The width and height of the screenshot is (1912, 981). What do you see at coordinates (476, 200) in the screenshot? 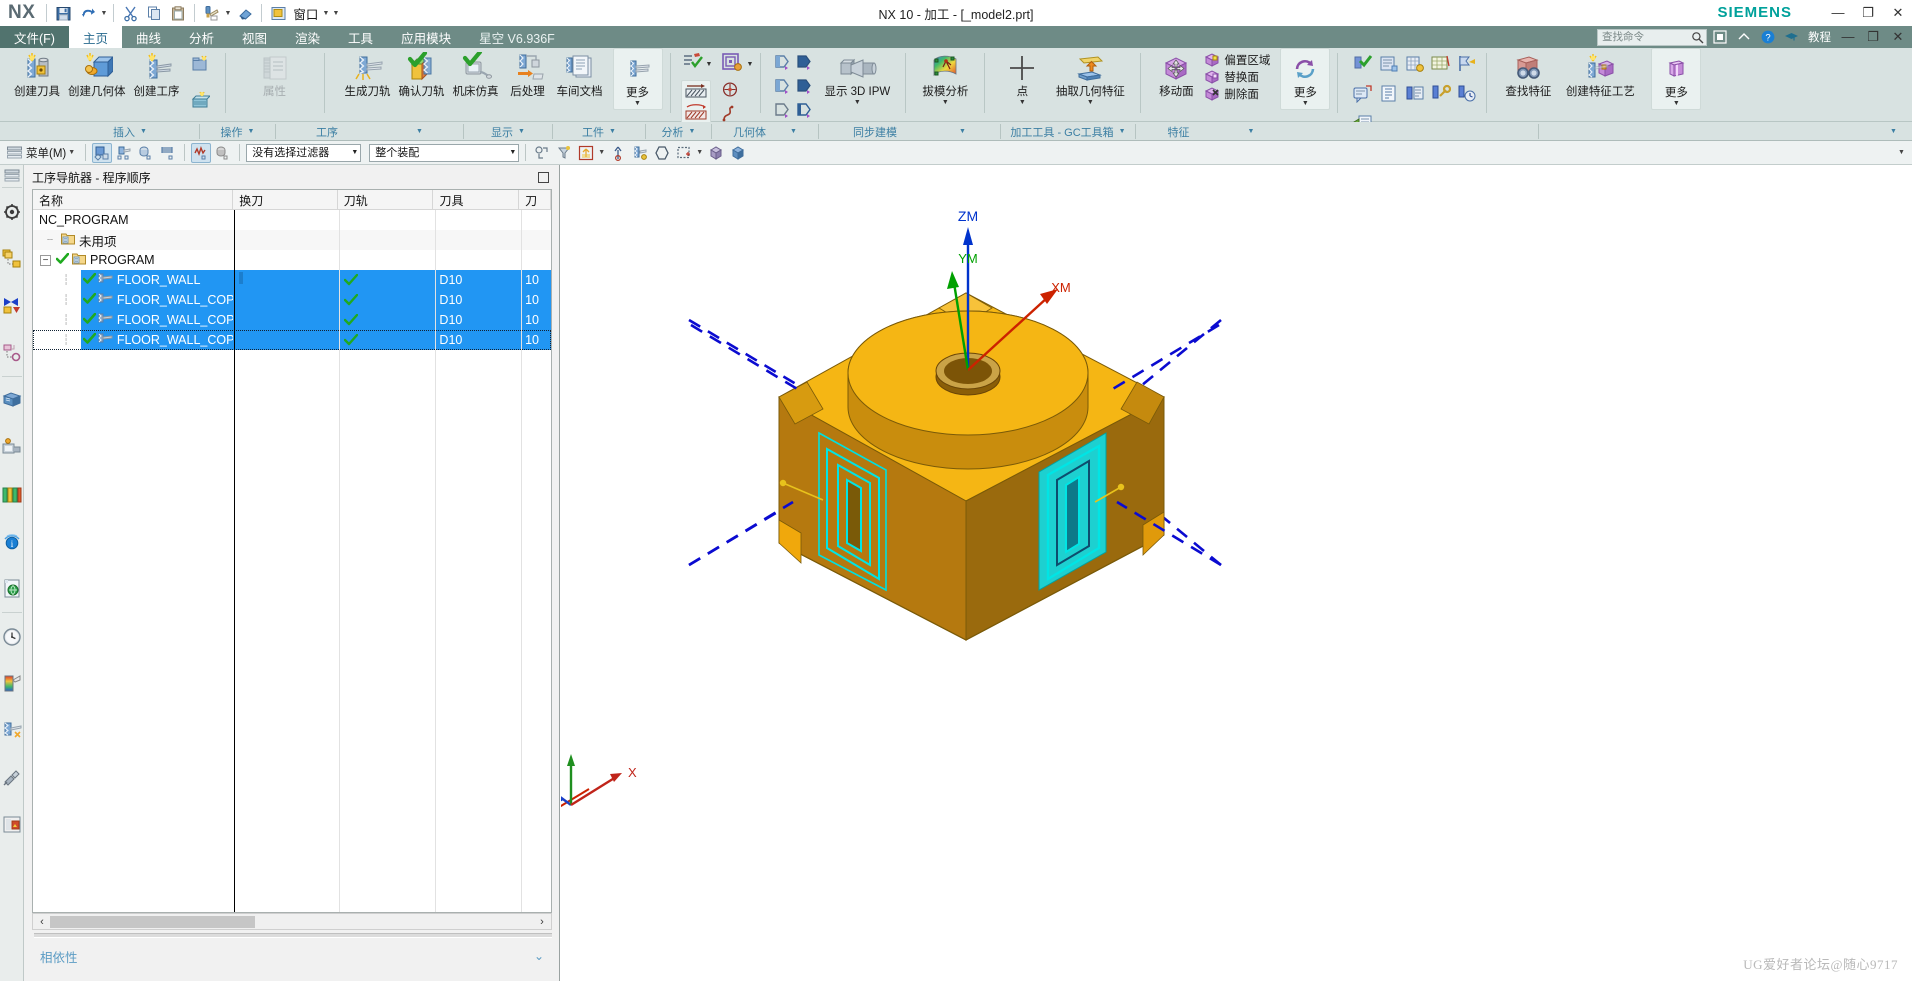
I see `column-header-tool: 刀具` at bounding box center [476, 200].